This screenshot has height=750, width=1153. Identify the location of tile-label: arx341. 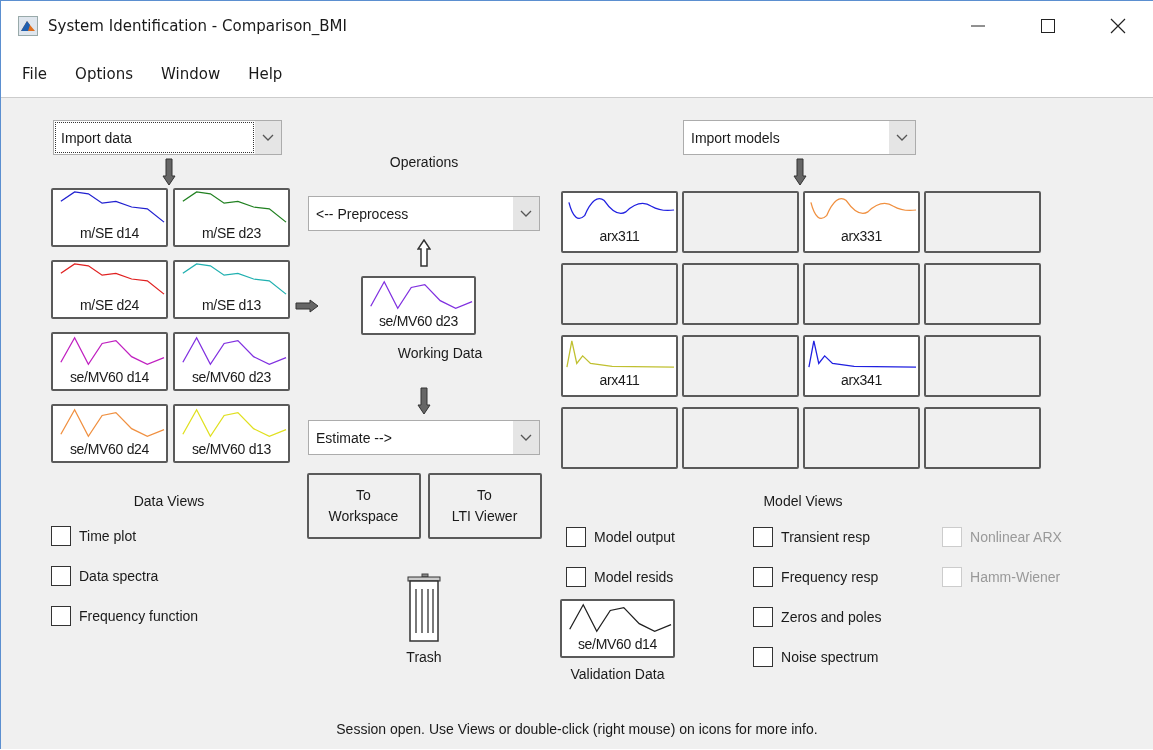
(861, 380).